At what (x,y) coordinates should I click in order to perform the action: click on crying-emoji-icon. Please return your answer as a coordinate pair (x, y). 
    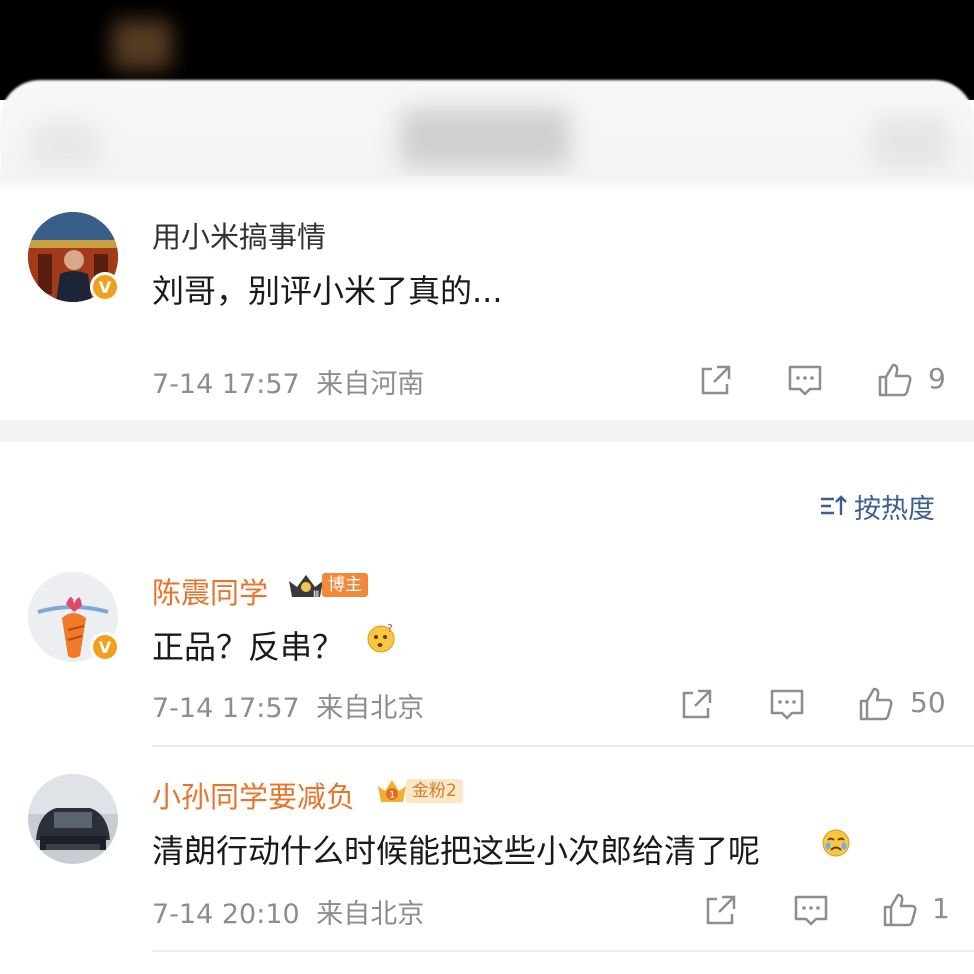
    Looking at the image, I should click on (836, 842).